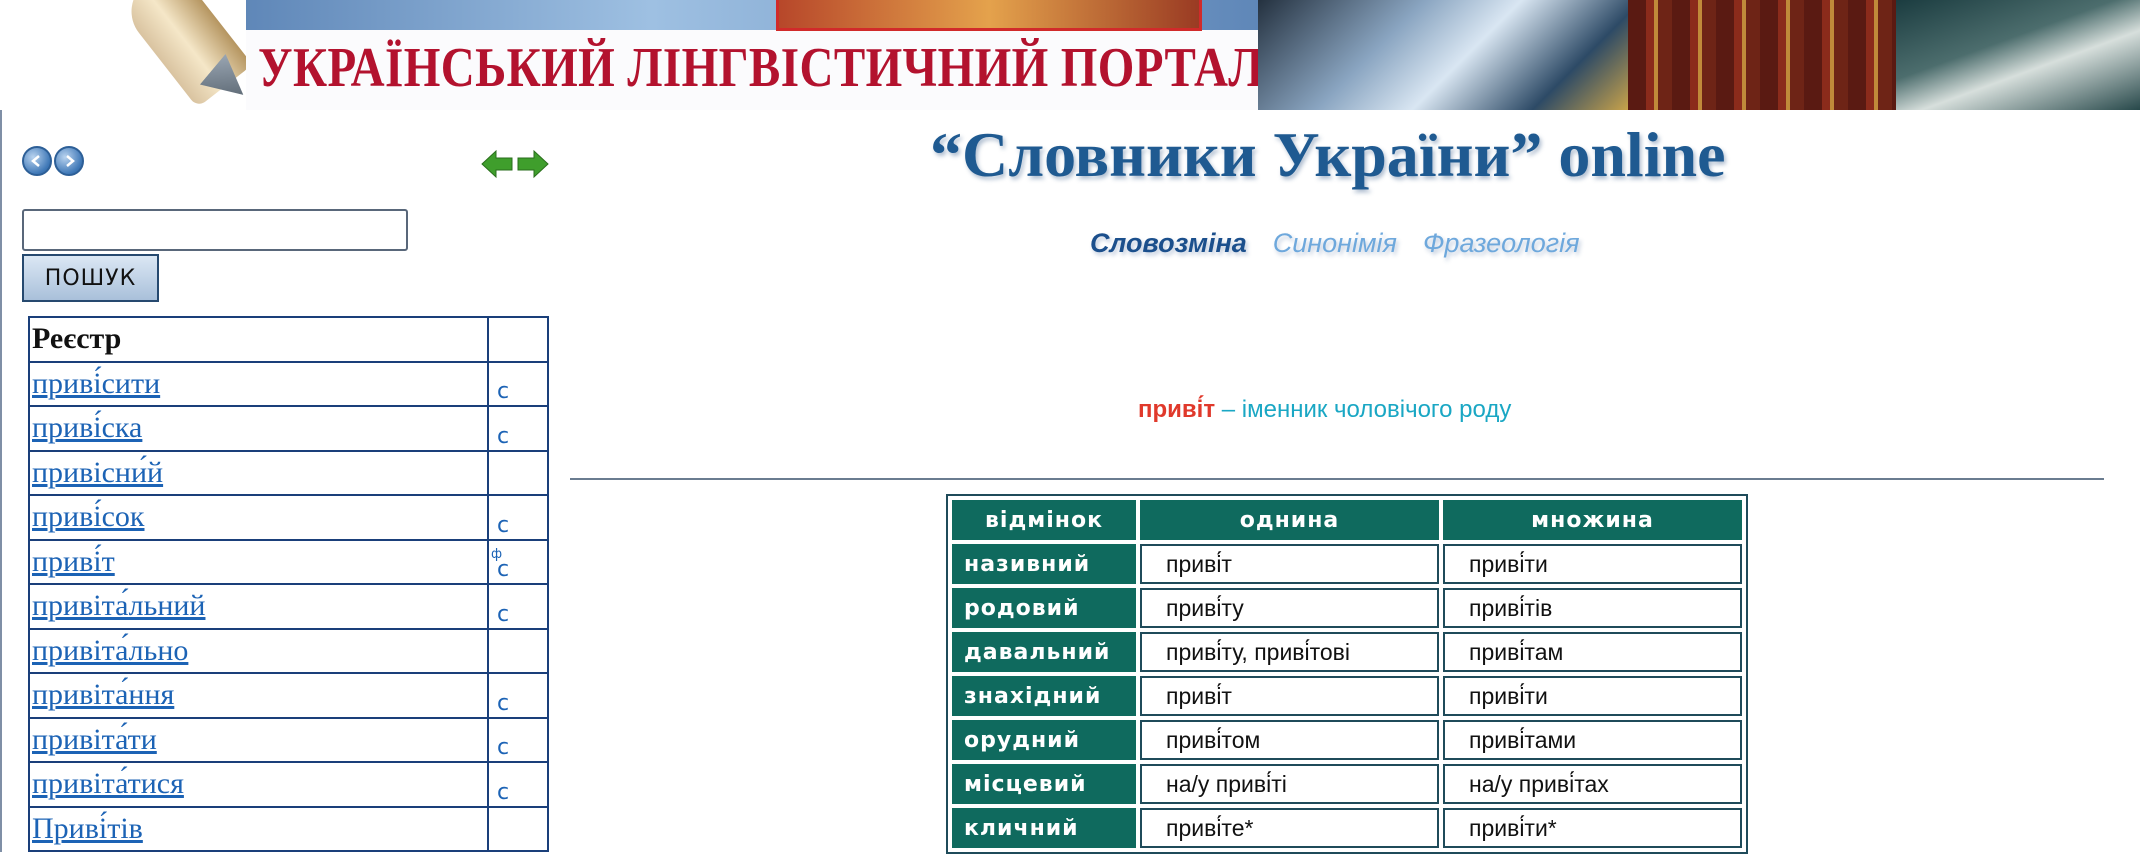 Image resolution: width=2140 pixels, height=854 pixels. What do you see at coordinates (1289, 784) in the screenshot?
I see `singular-form: на/у приві́ті` at bounding box center [1289, 784].